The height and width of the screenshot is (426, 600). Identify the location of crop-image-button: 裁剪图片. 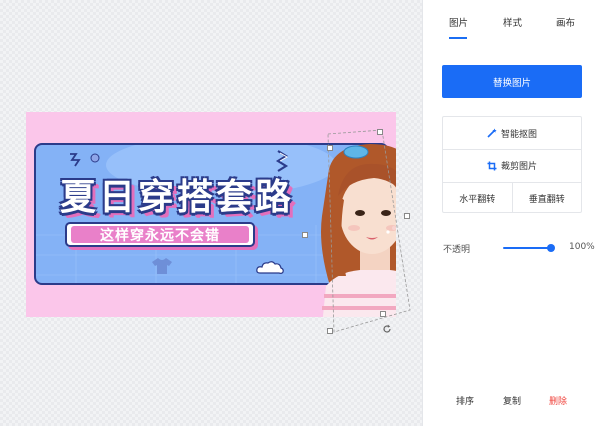
(512, 165).